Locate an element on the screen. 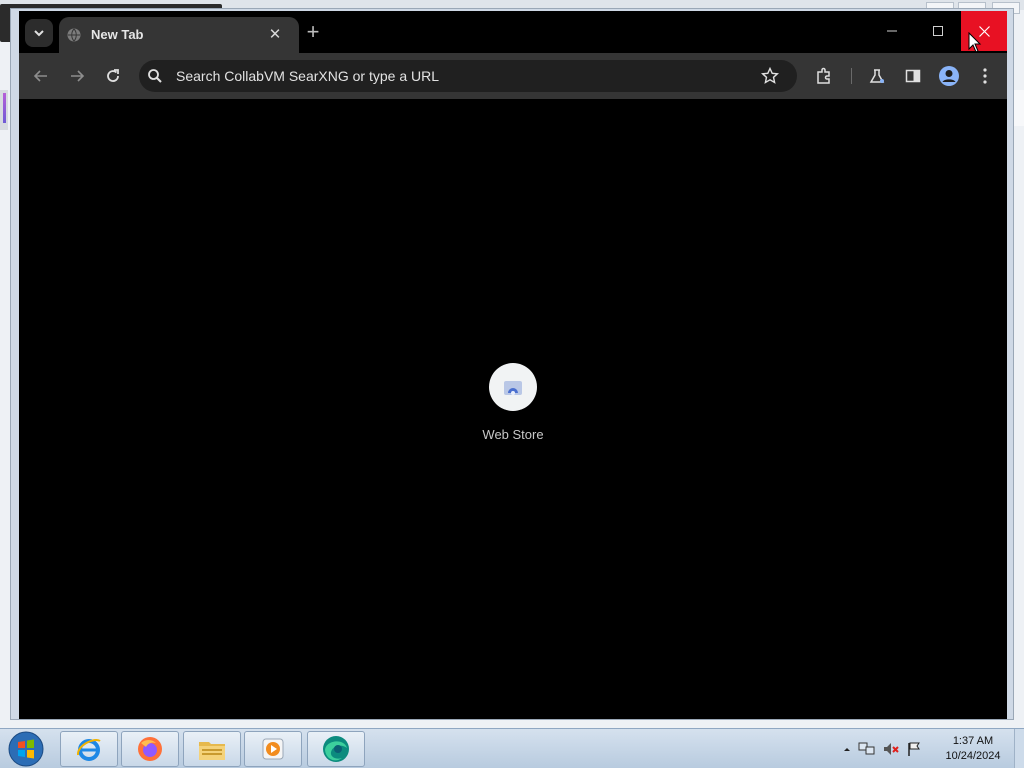  arrow-right-icon is located at coordinates (78, 76).